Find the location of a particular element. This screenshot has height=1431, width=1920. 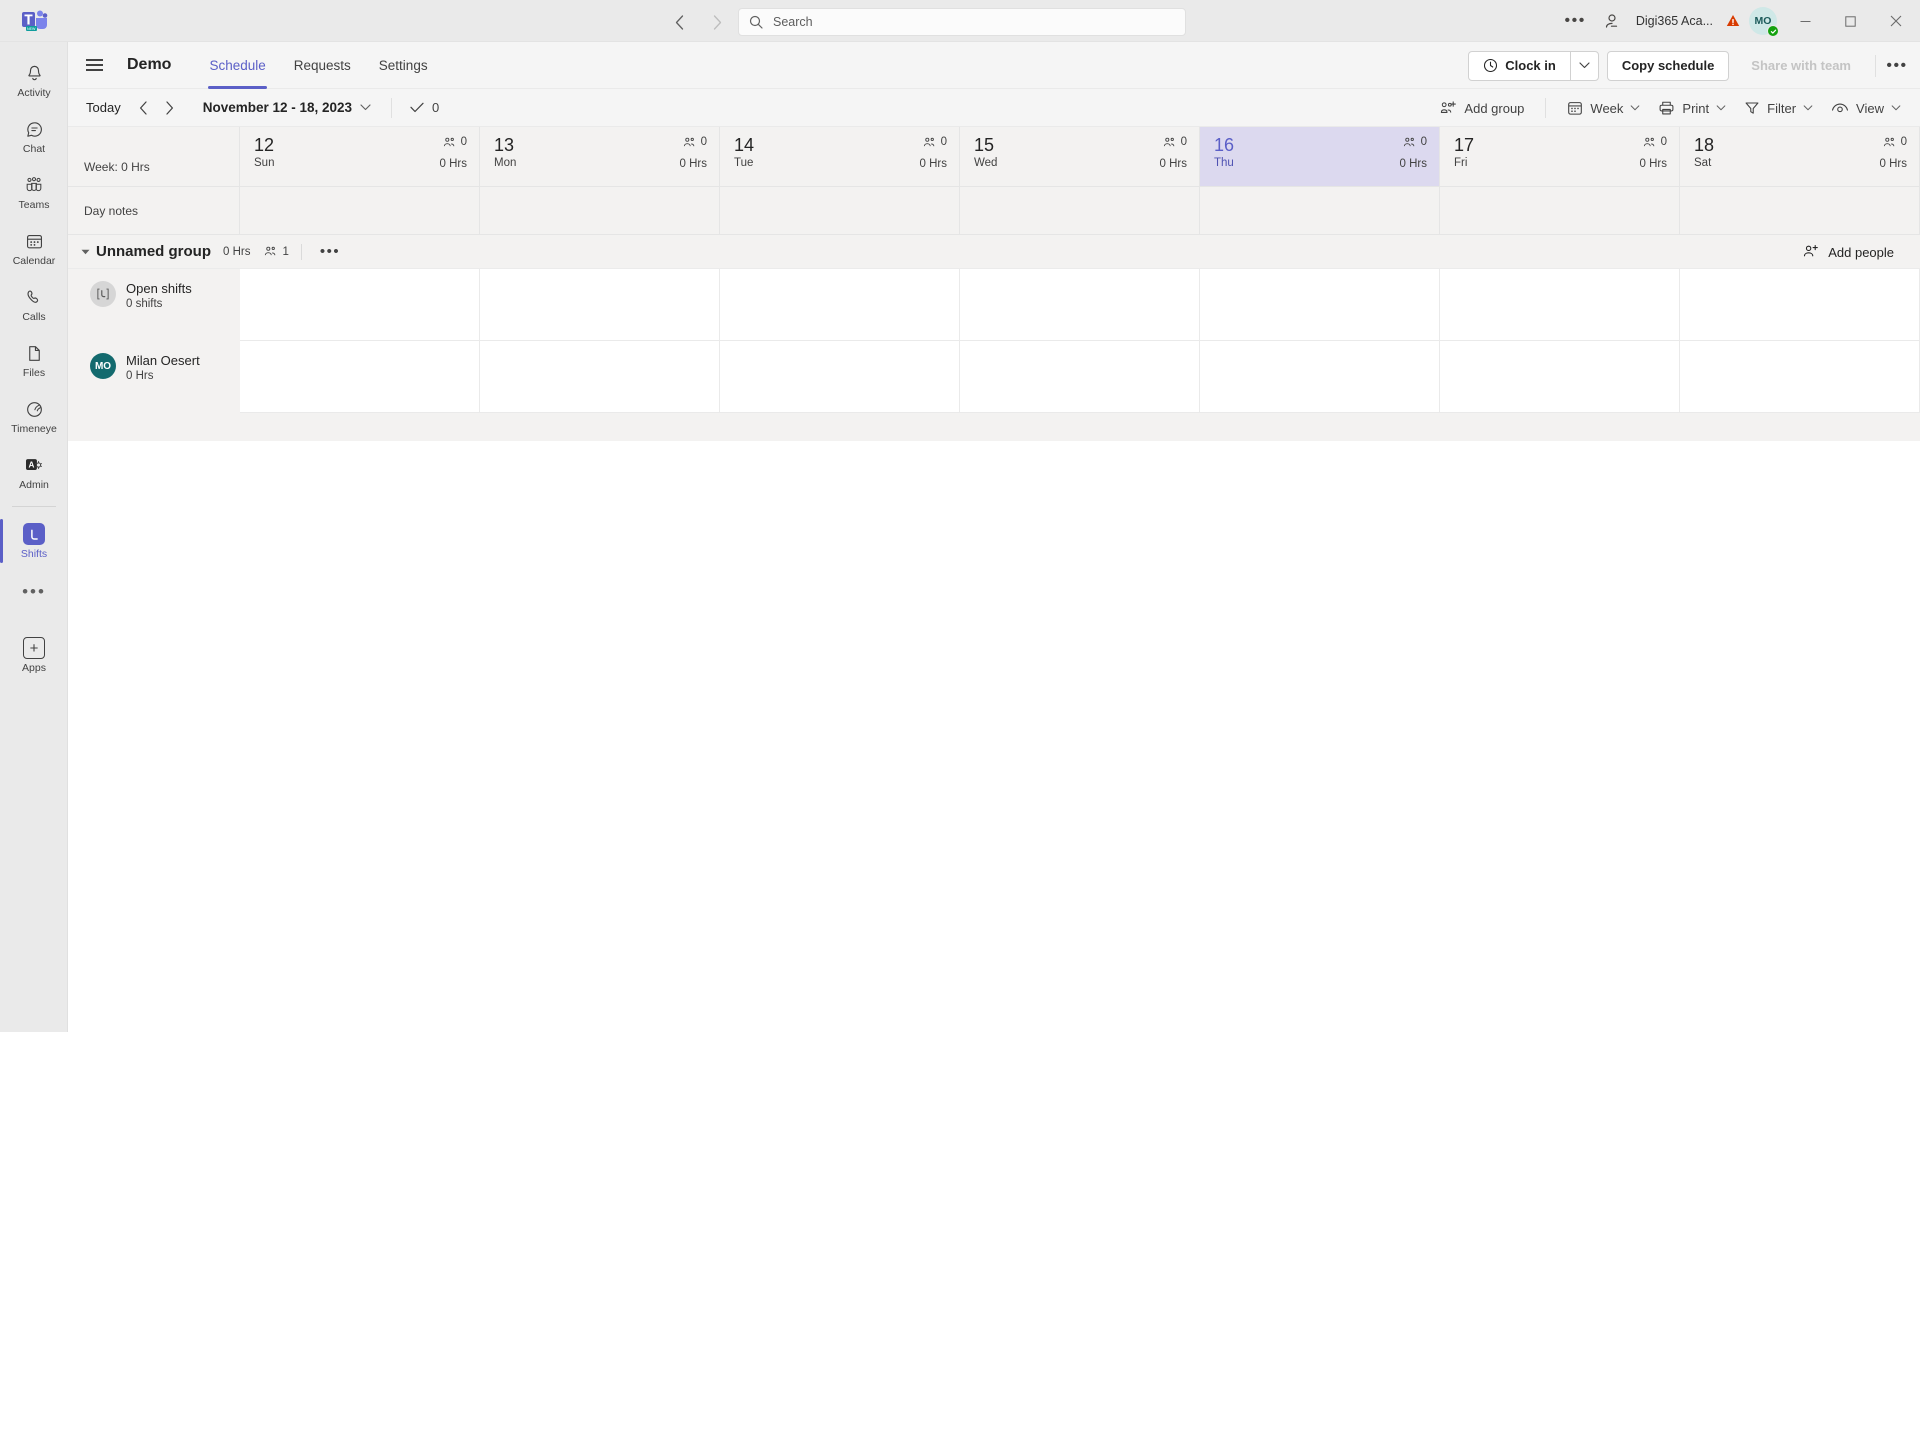

filter-funnel-icon is located at coordinates (1752, 108).